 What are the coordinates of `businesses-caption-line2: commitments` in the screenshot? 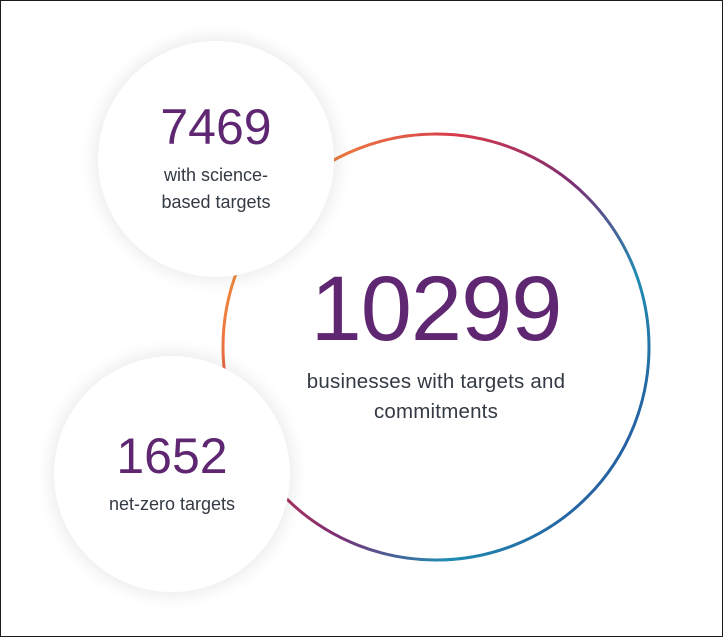 It's located at (436, 411).